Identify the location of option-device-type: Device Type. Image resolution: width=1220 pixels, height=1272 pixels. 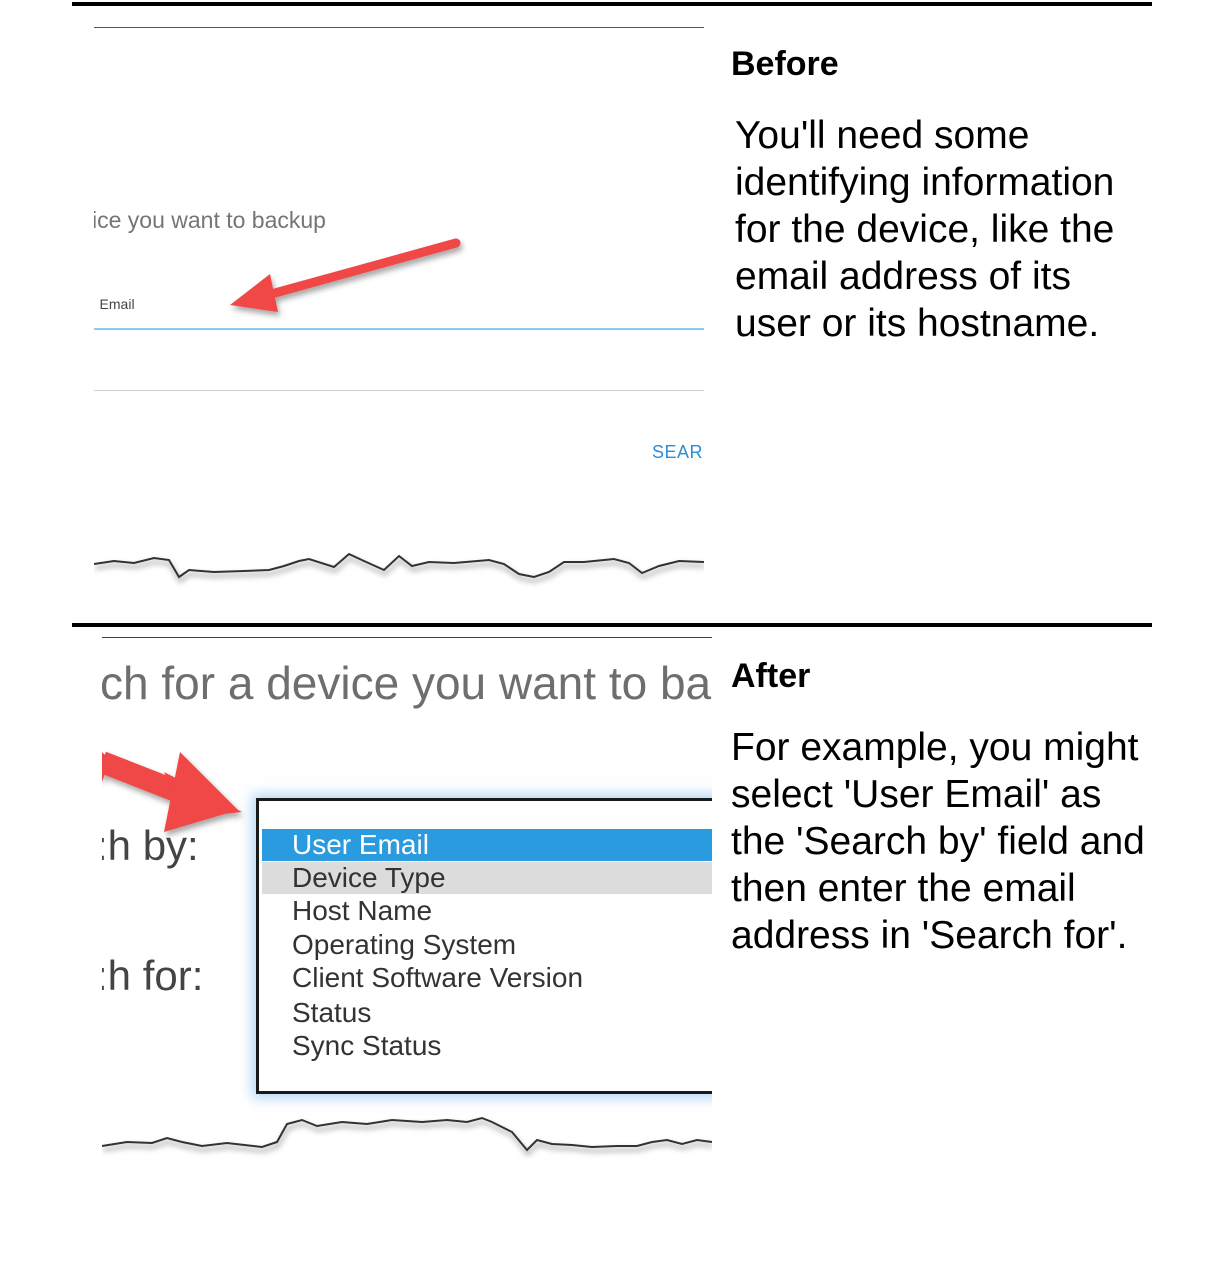
(487, 878).